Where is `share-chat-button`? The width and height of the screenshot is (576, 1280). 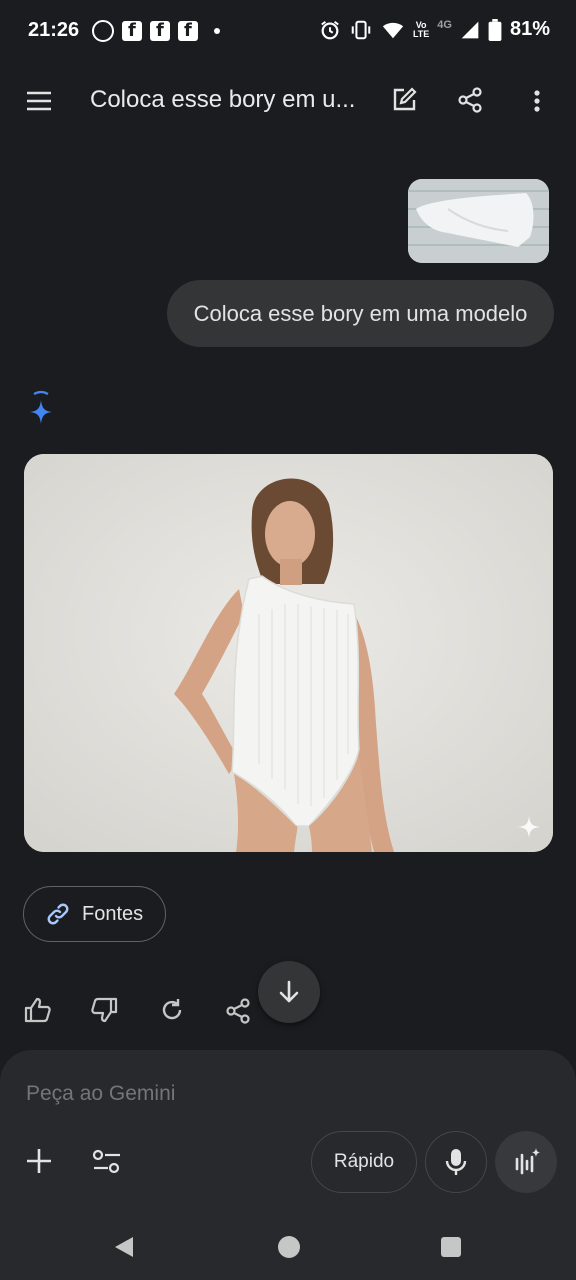 share-chat-button is located at coordinates (470, 102).